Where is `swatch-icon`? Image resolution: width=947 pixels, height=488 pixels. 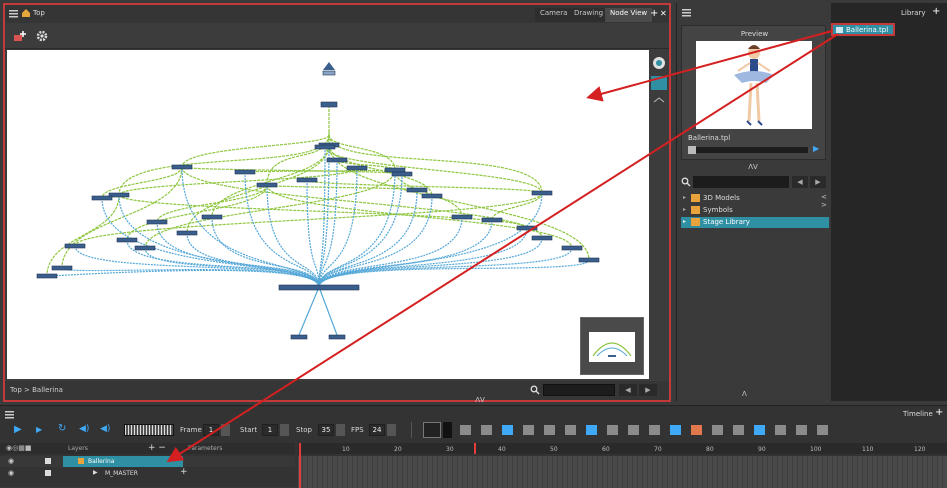
swatch-icon is located at coordinates (447, 430).